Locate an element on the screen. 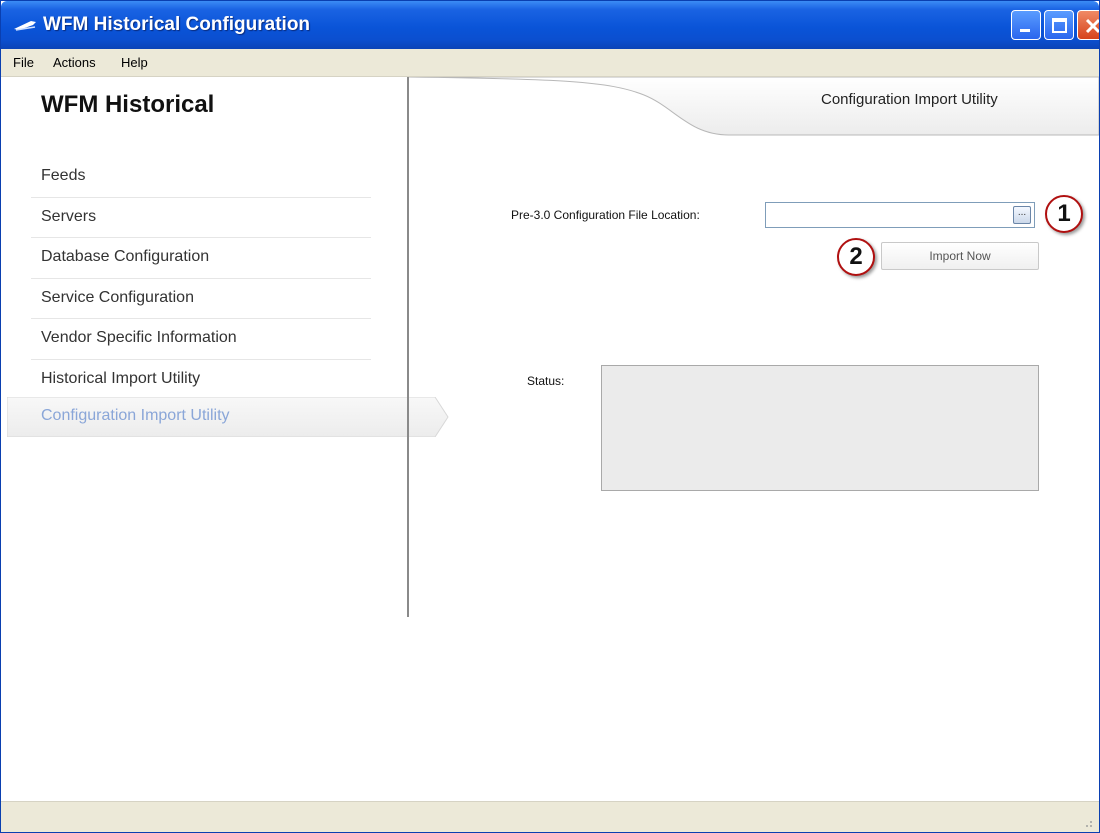 The height and width of the screenshot is (833, 1100). minimize-icon is located at coordinates (1025, 30).